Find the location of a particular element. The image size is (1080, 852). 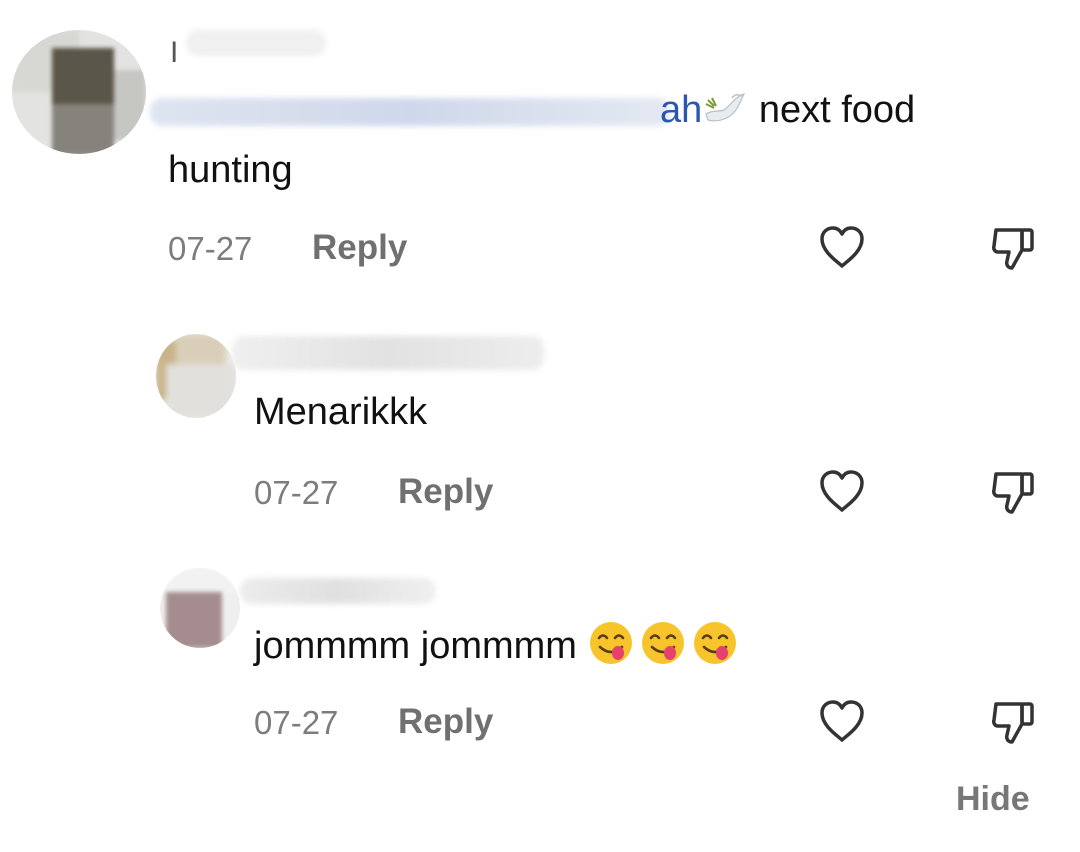

emoji-group is located at coordinates (666, 644).